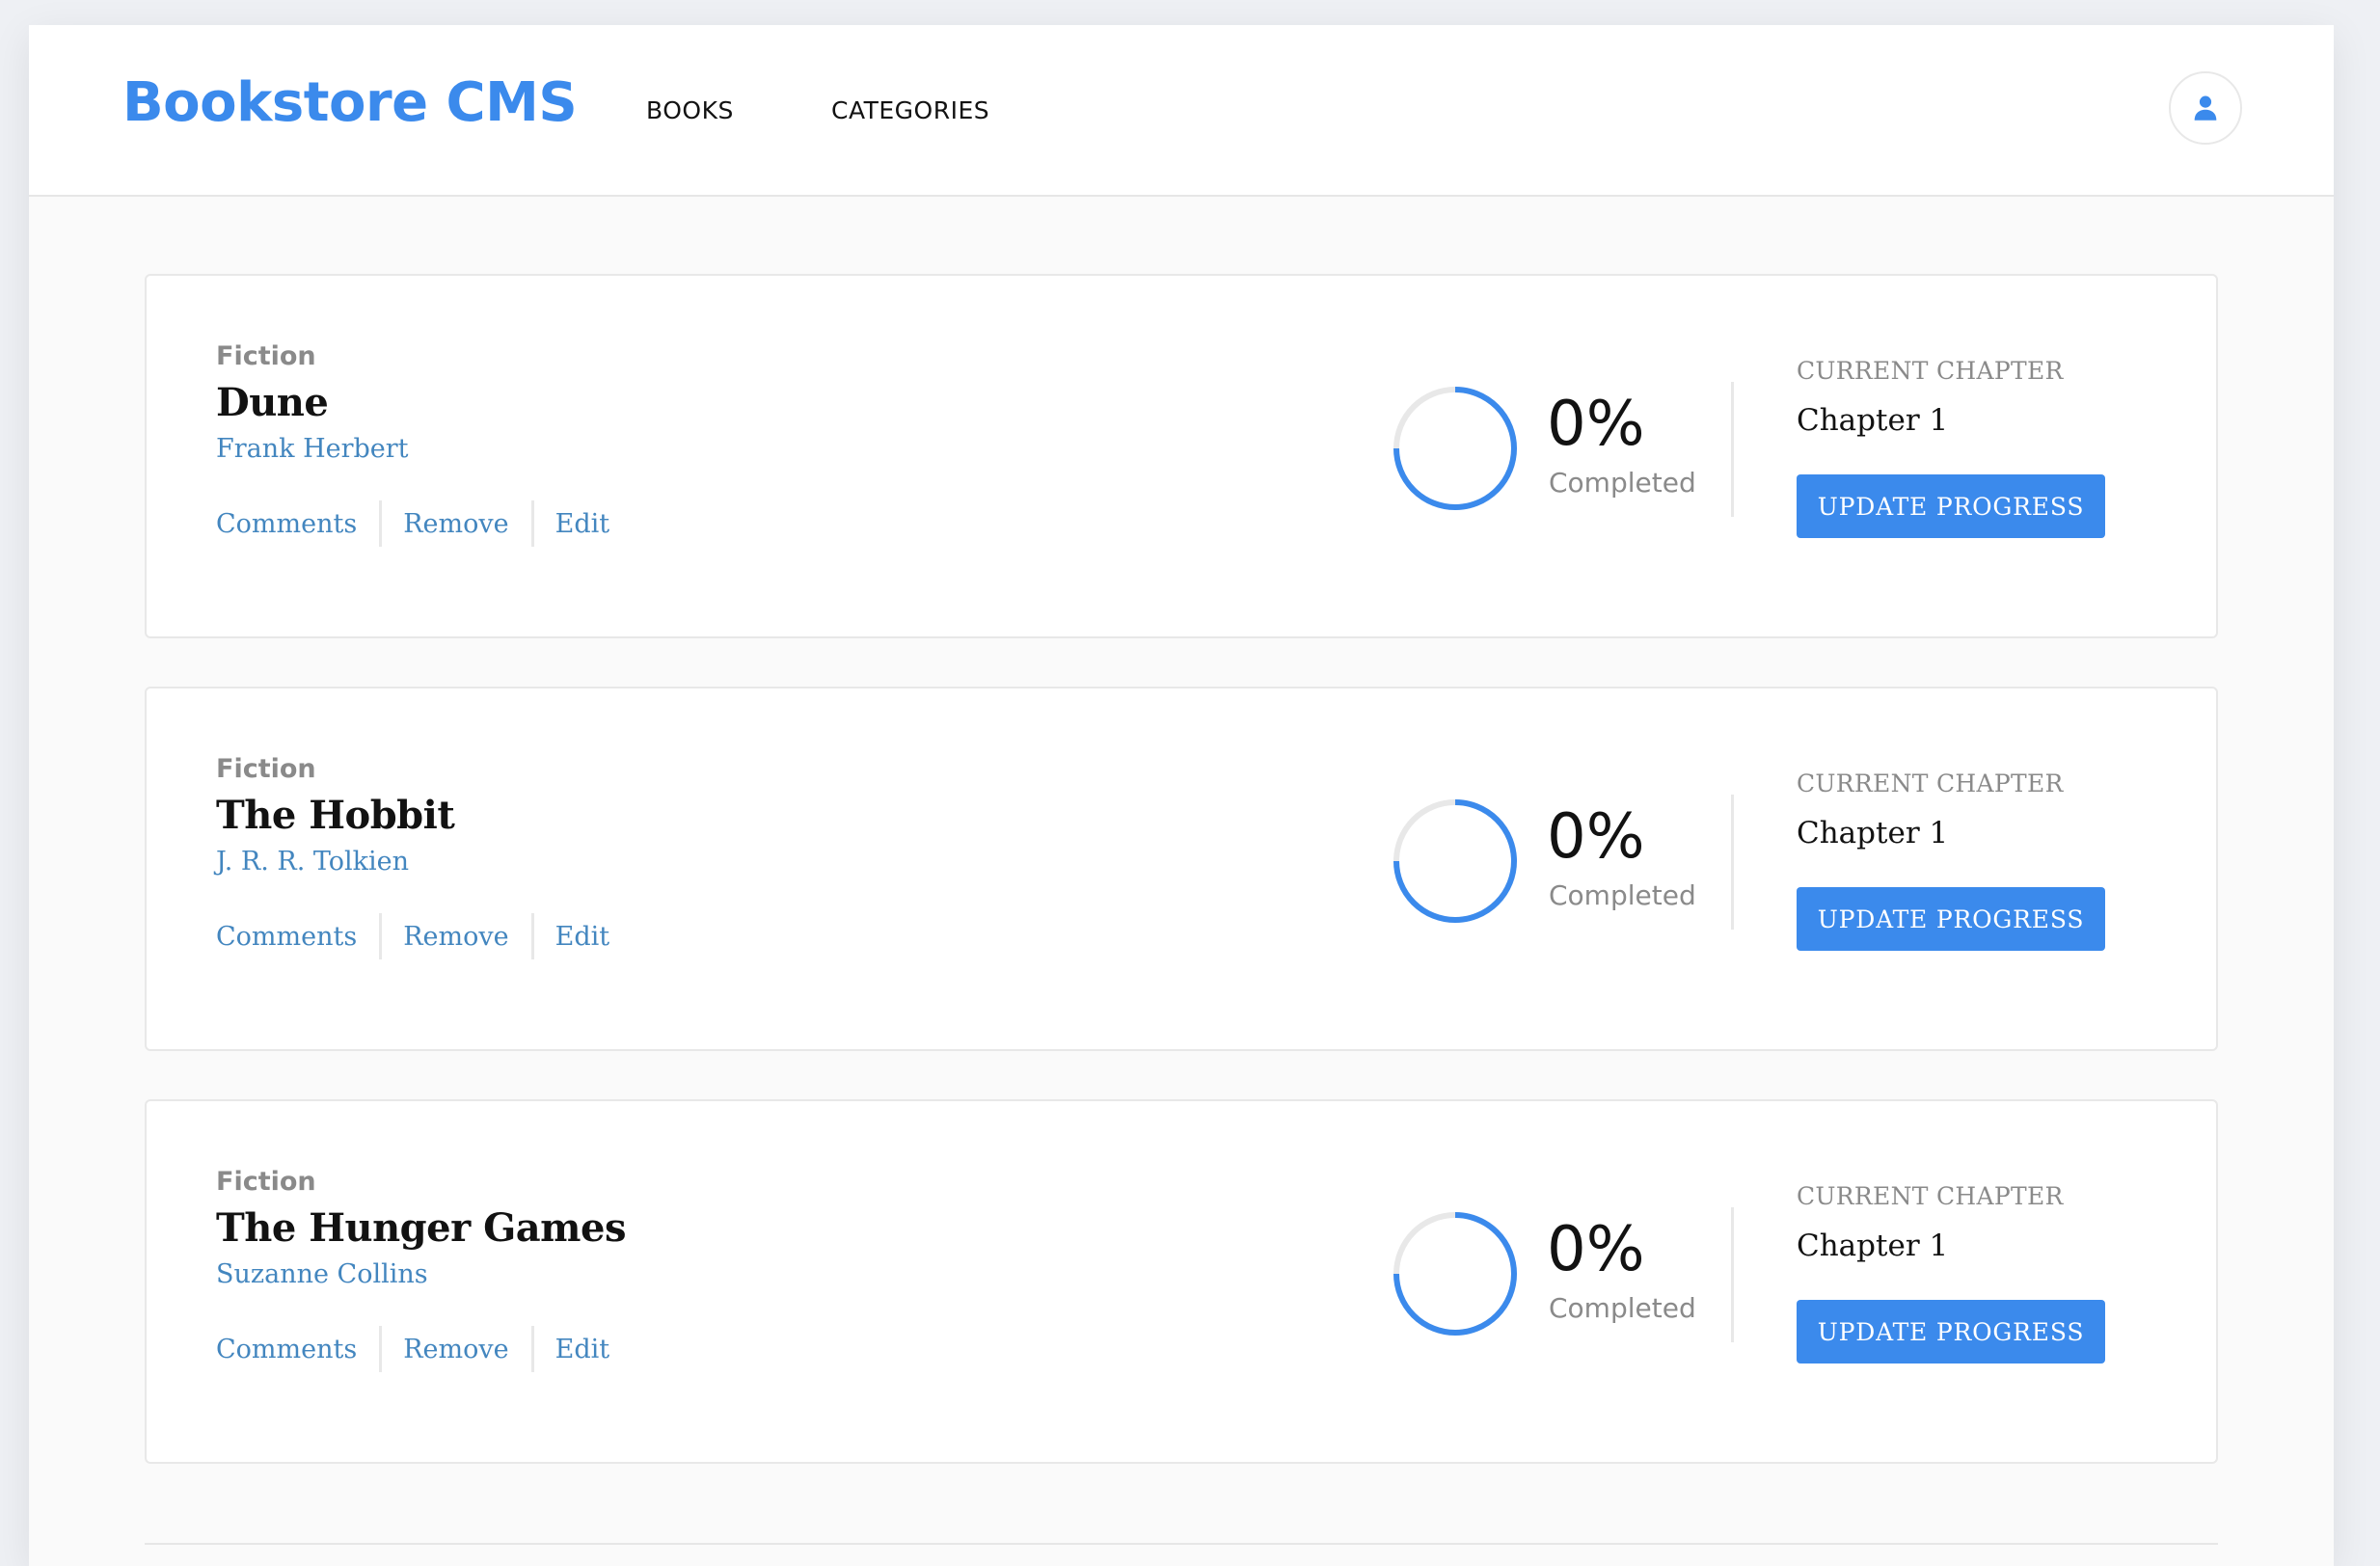 The height and width of the screenshot is (1566, 2380). Describe the element at coordinates (1181, 1544) in the screenshot. I see `divider-line` at that location.